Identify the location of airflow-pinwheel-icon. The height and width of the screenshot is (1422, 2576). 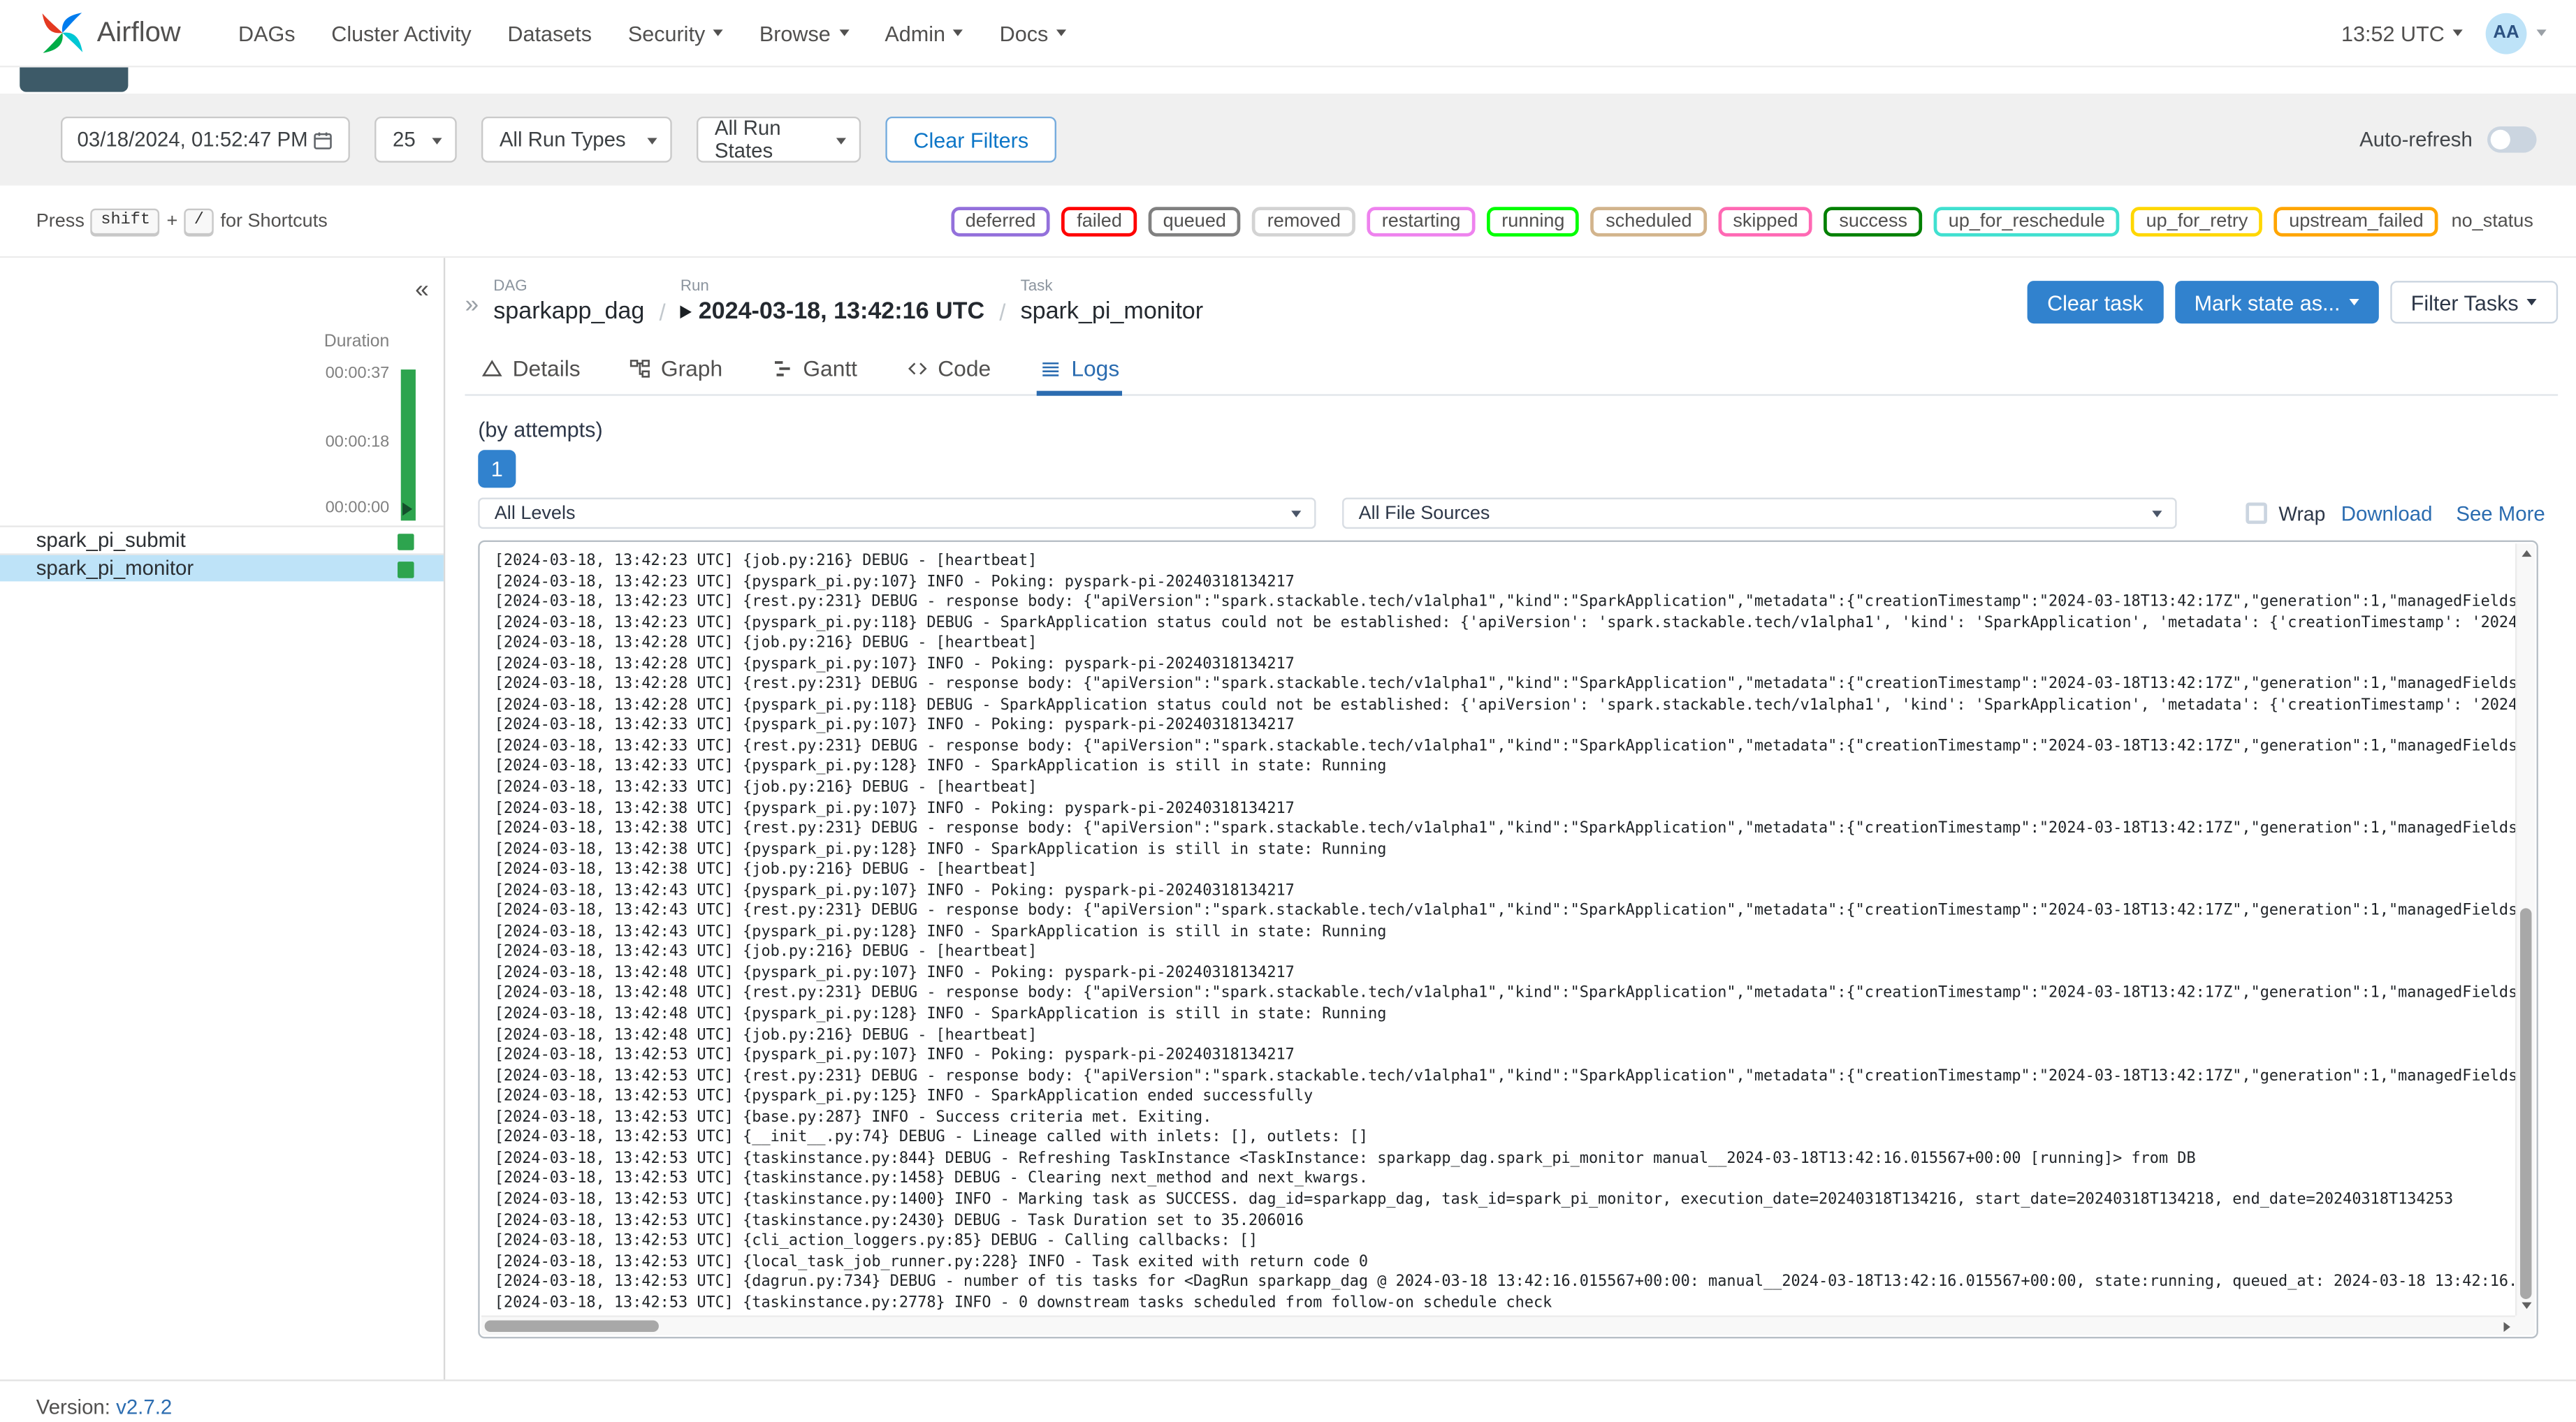
(62, 33).